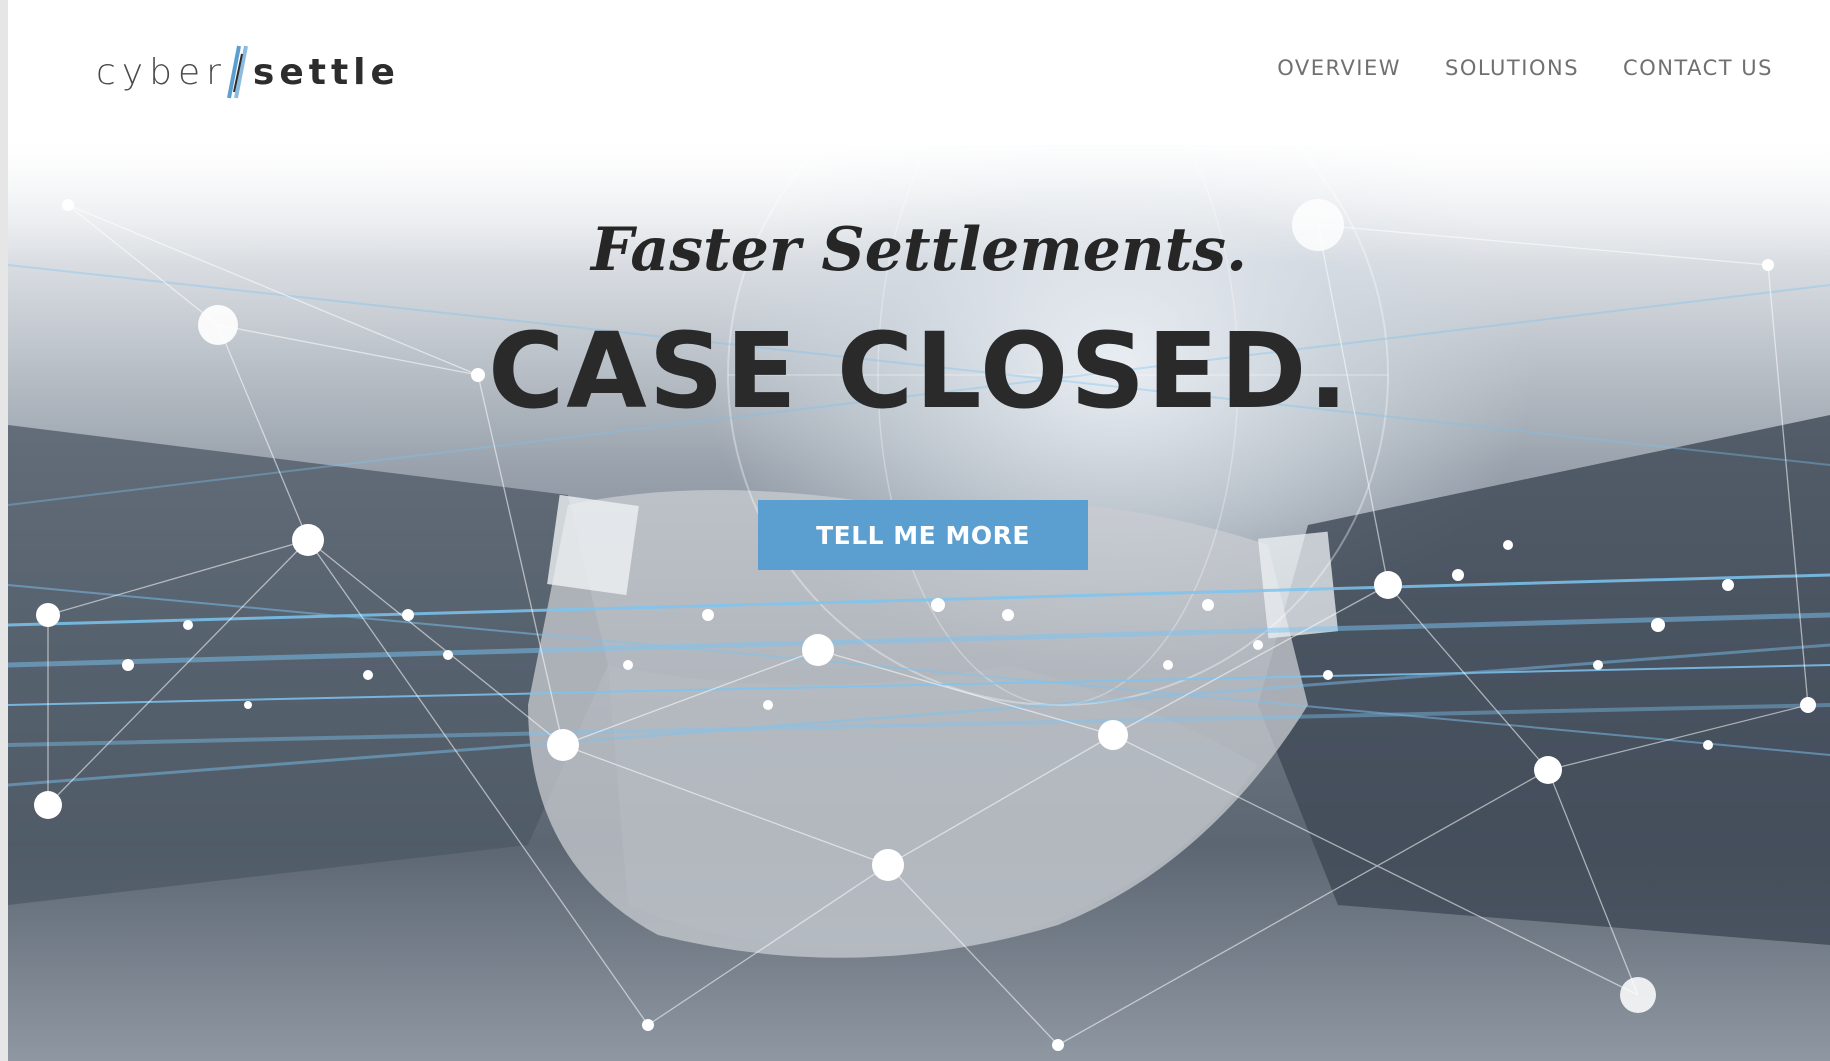  Describe the element at coordinates (161, 72) in the screenshot. I see `logo-text-cyber: cyber` at that location.